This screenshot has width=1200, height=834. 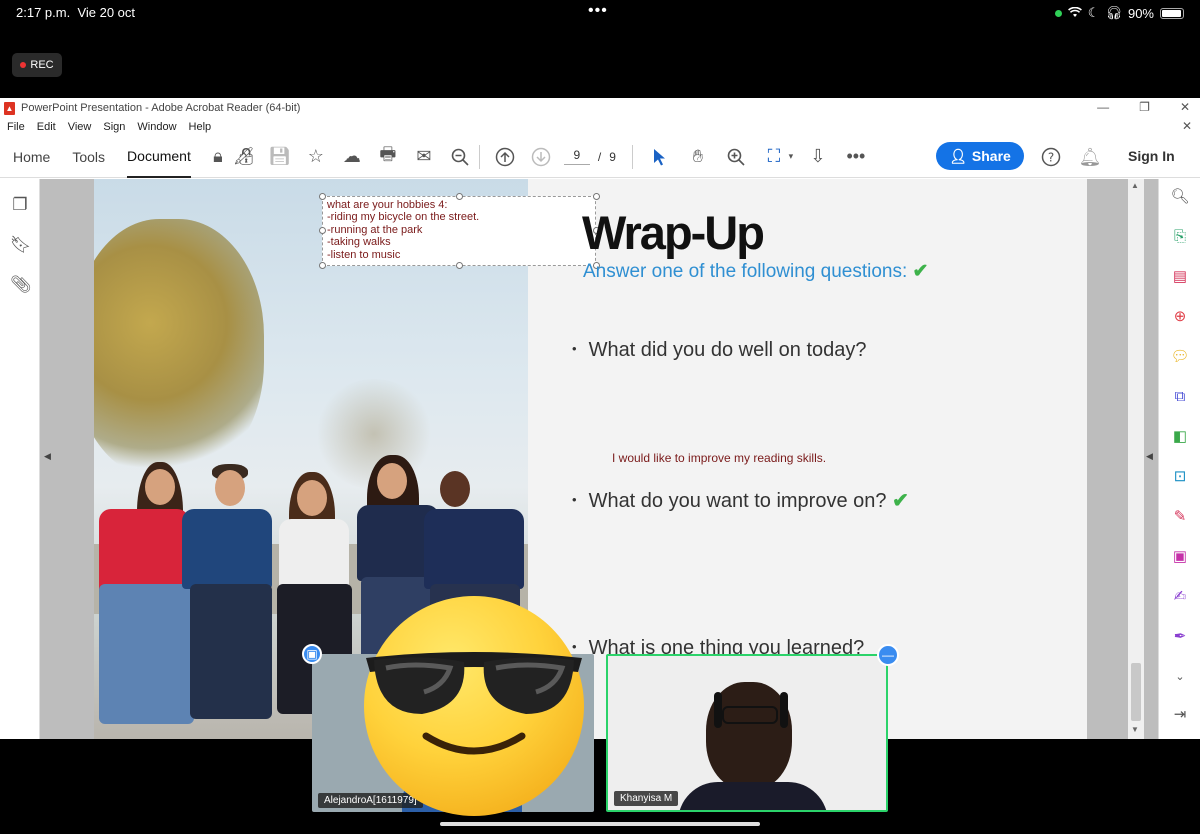 I want to click on menu-file: File, so click(x=16, y=127).